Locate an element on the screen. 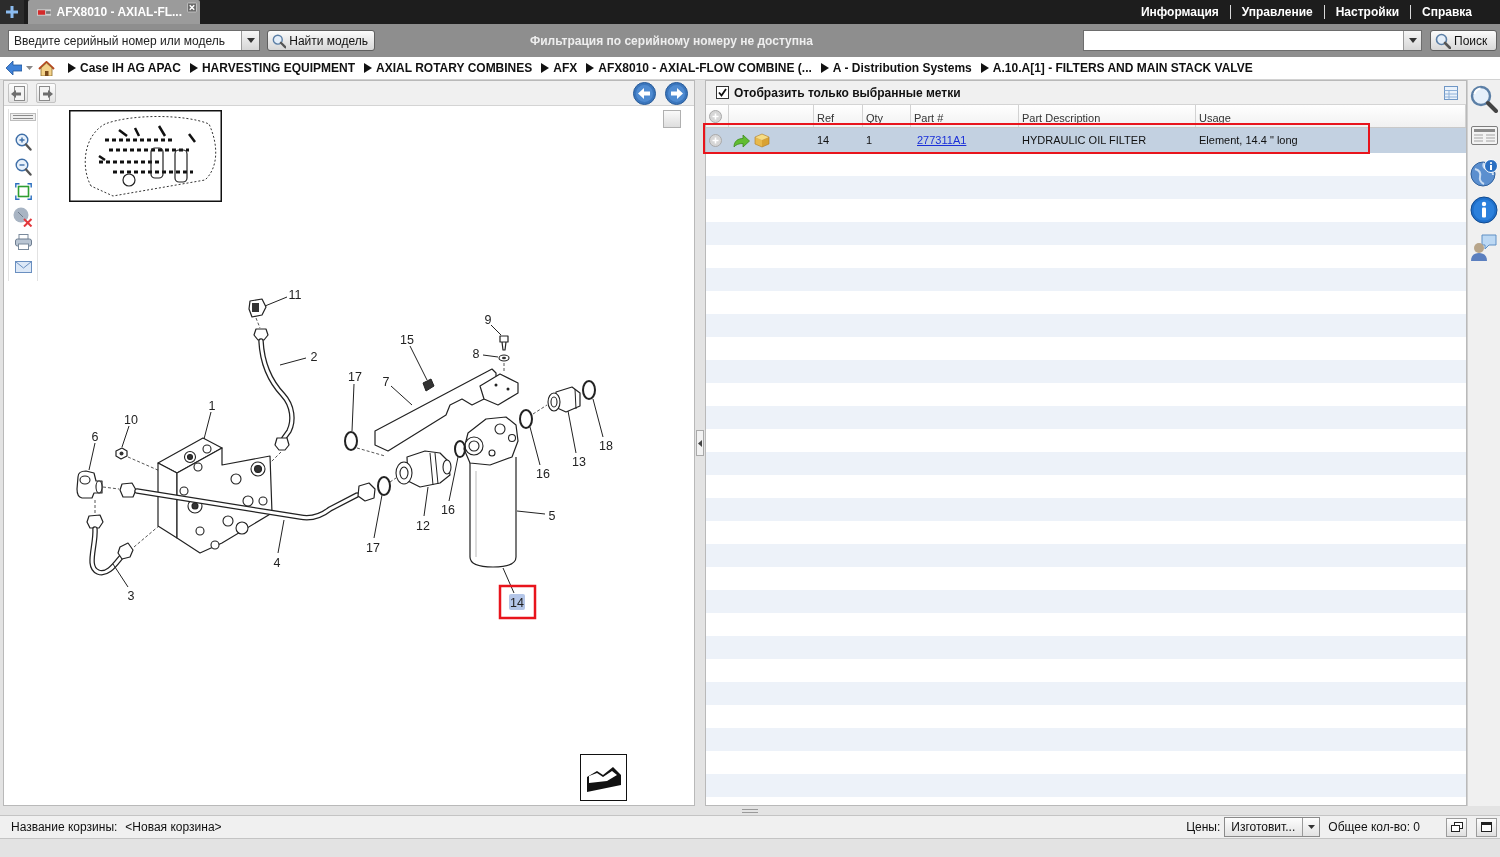 The height and width of the screenshot is (857, 1500). search-field is located at coordinates (1252, 40).